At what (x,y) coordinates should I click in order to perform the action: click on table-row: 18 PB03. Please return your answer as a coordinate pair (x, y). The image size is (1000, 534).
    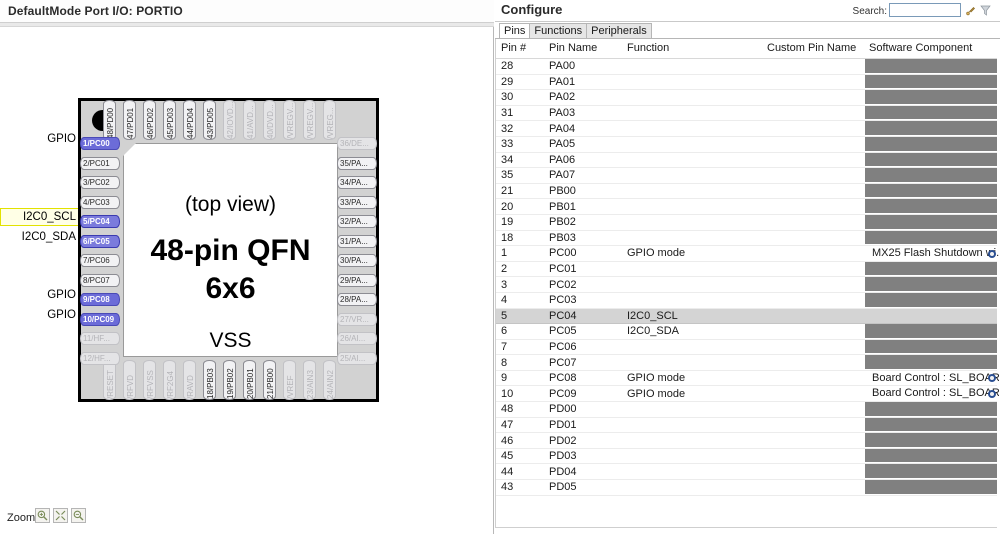
    Looking at the image, I should click on (747, 238).